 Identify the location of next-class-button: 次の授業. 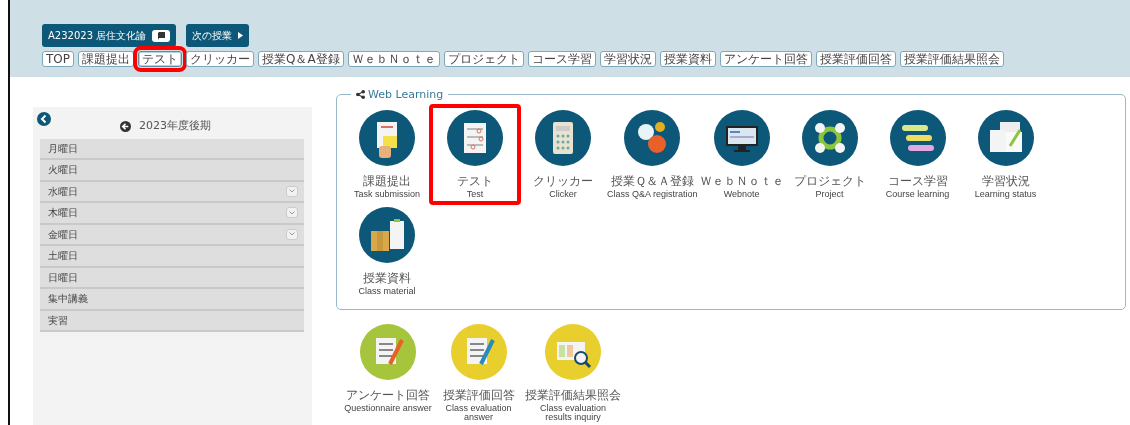
(218, 35).